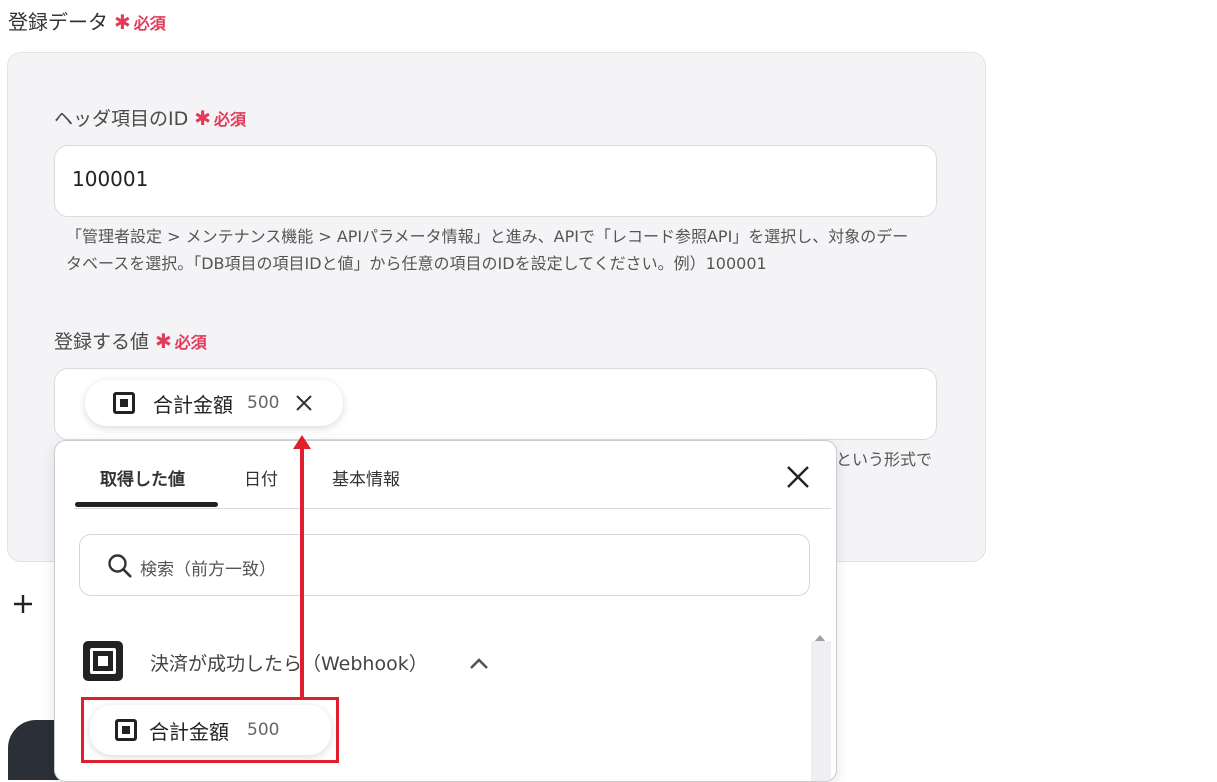 Image resolution: width=1217 pixels, height=782 pixels. What do you see at coordinates (58, 22) in the screenshot?
I see `section-title-text: 登録データ` at bounding box center [58, 22].